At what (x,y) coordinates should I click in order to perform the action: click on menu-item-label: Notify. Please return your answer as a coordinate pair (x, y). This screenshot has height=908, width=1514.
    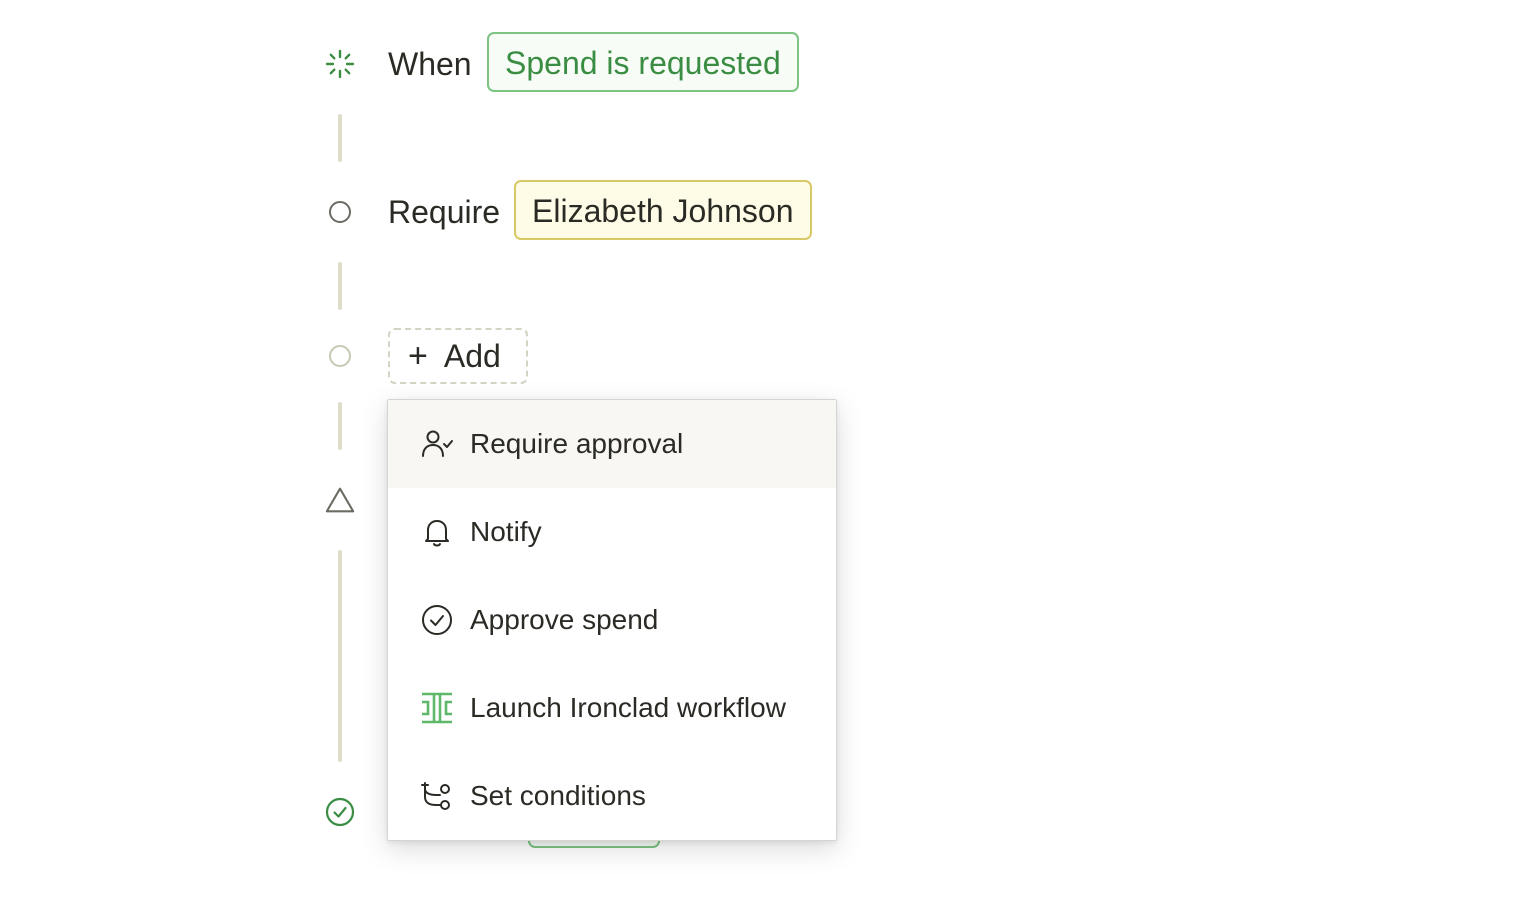
    Looking at the image, I should click on (506, 531).